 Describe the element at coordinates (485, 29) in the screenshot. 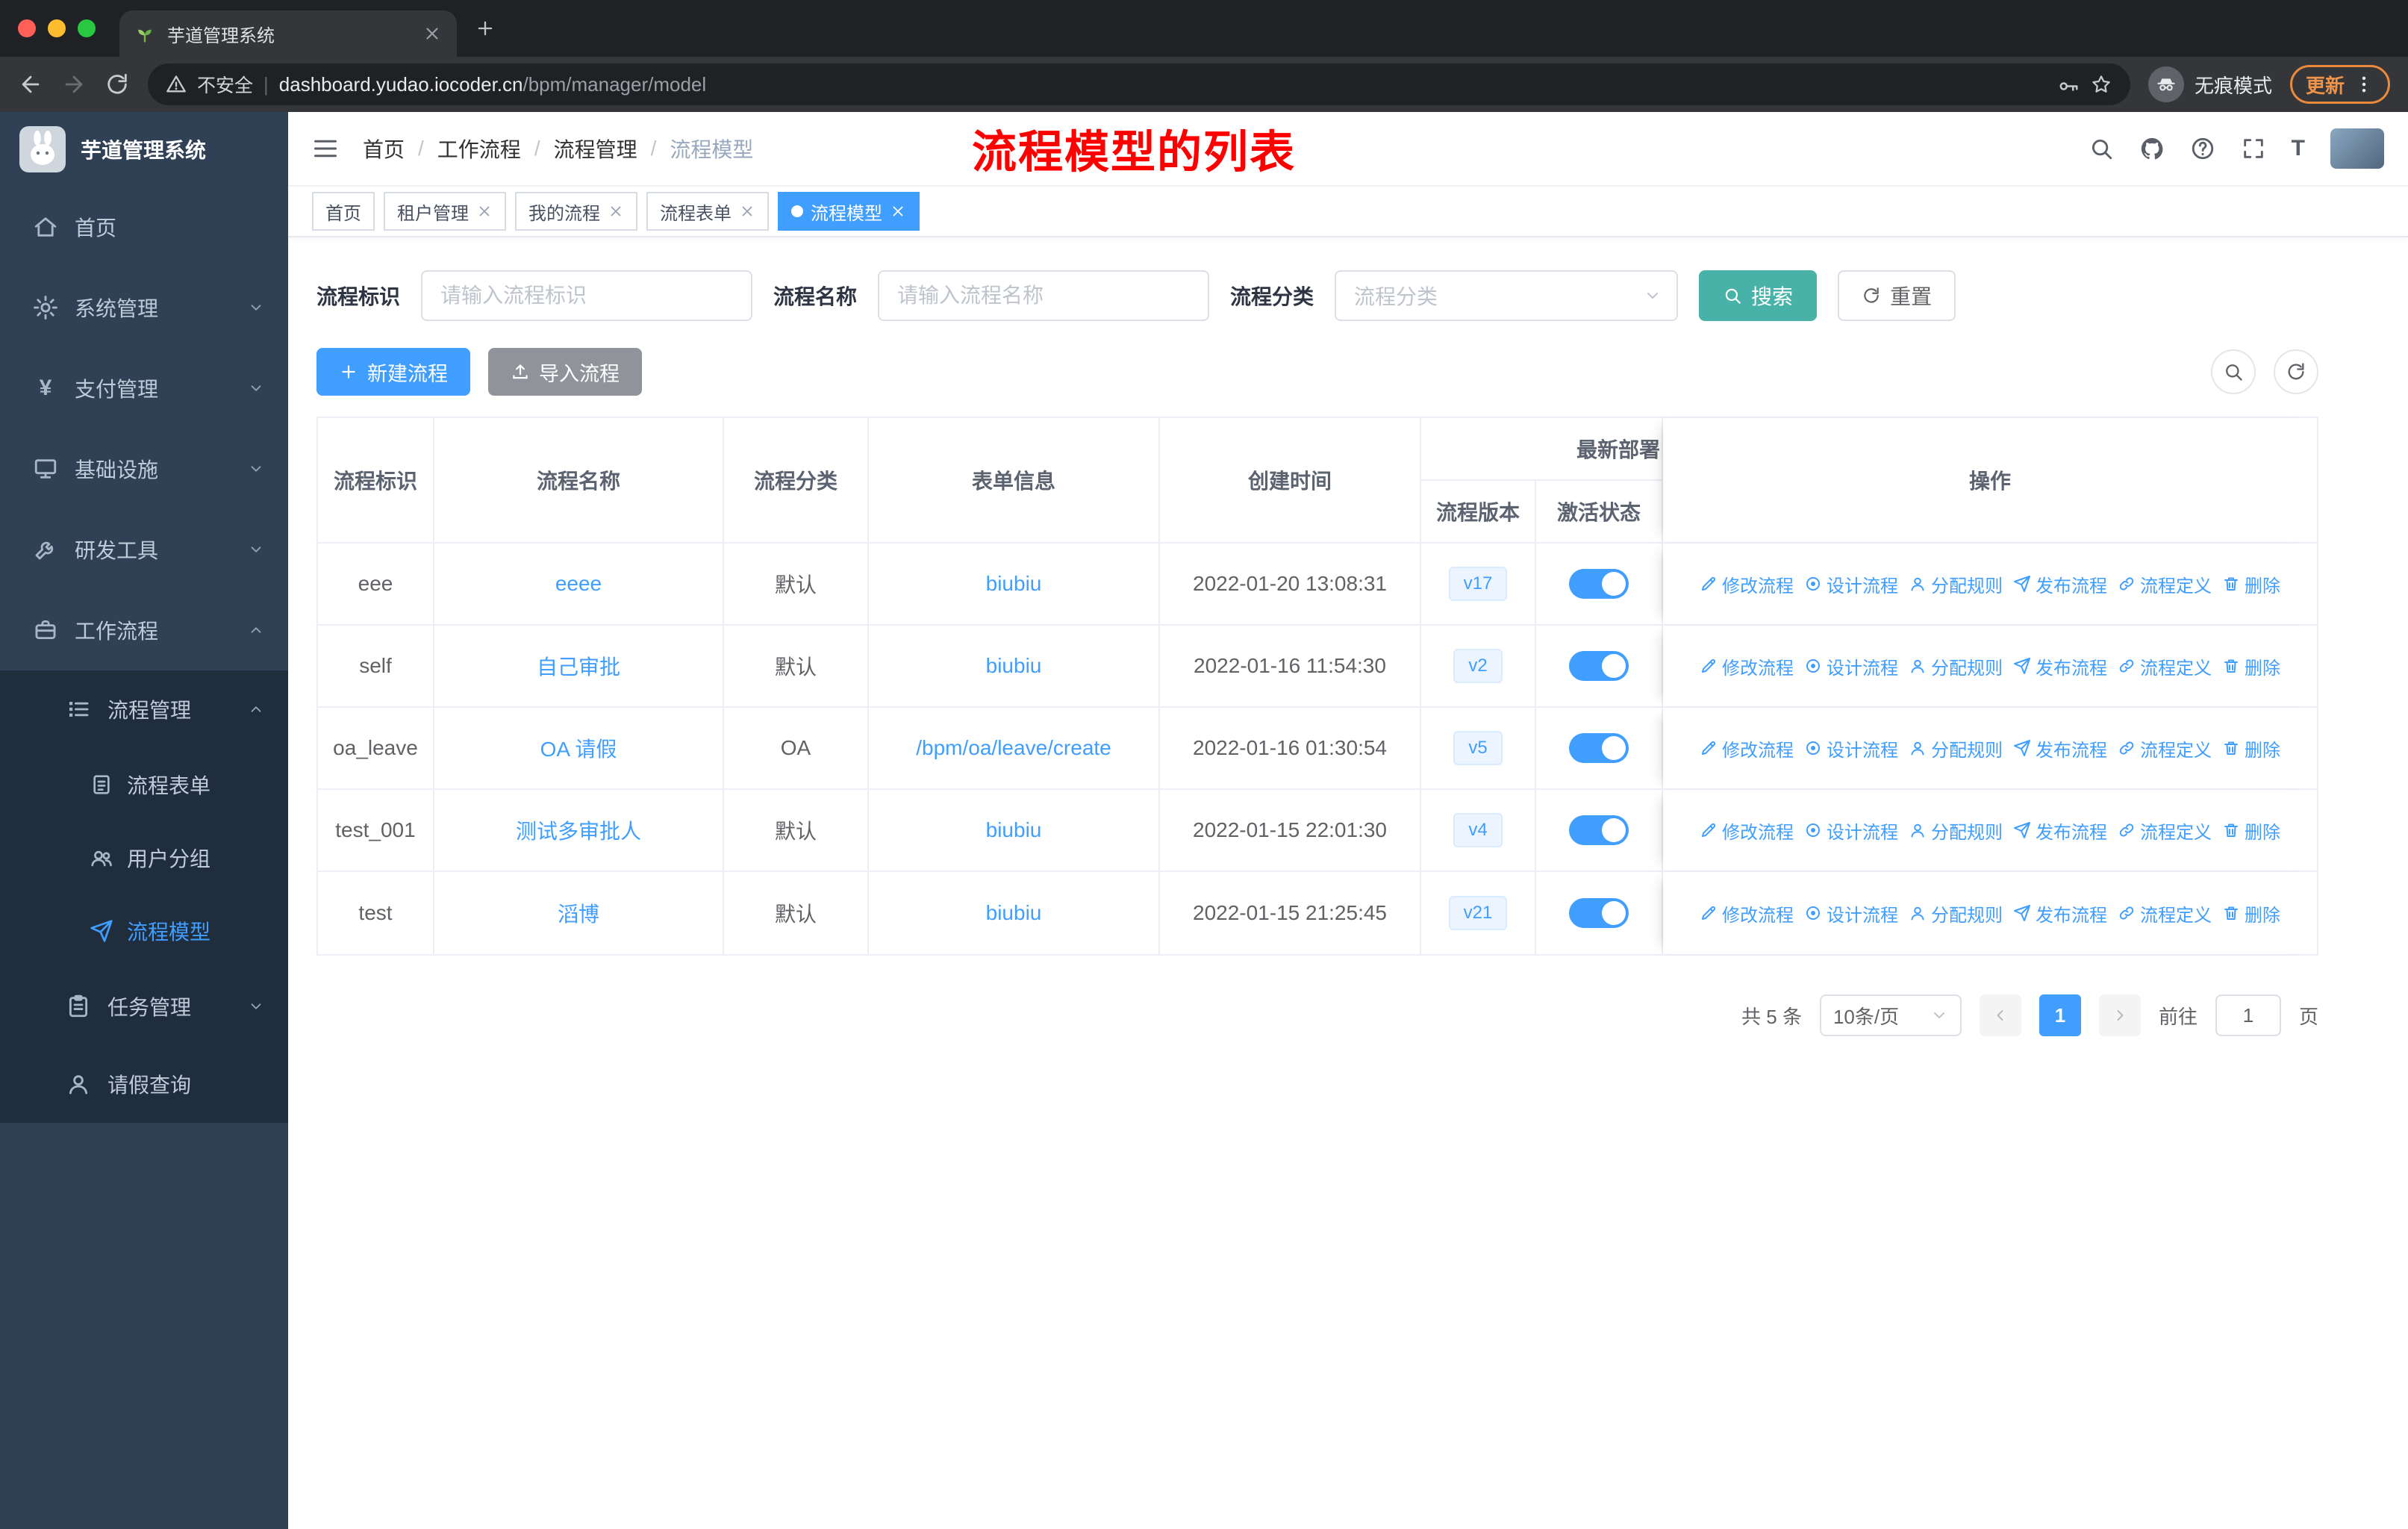

I see `new-tab-button` at that location.